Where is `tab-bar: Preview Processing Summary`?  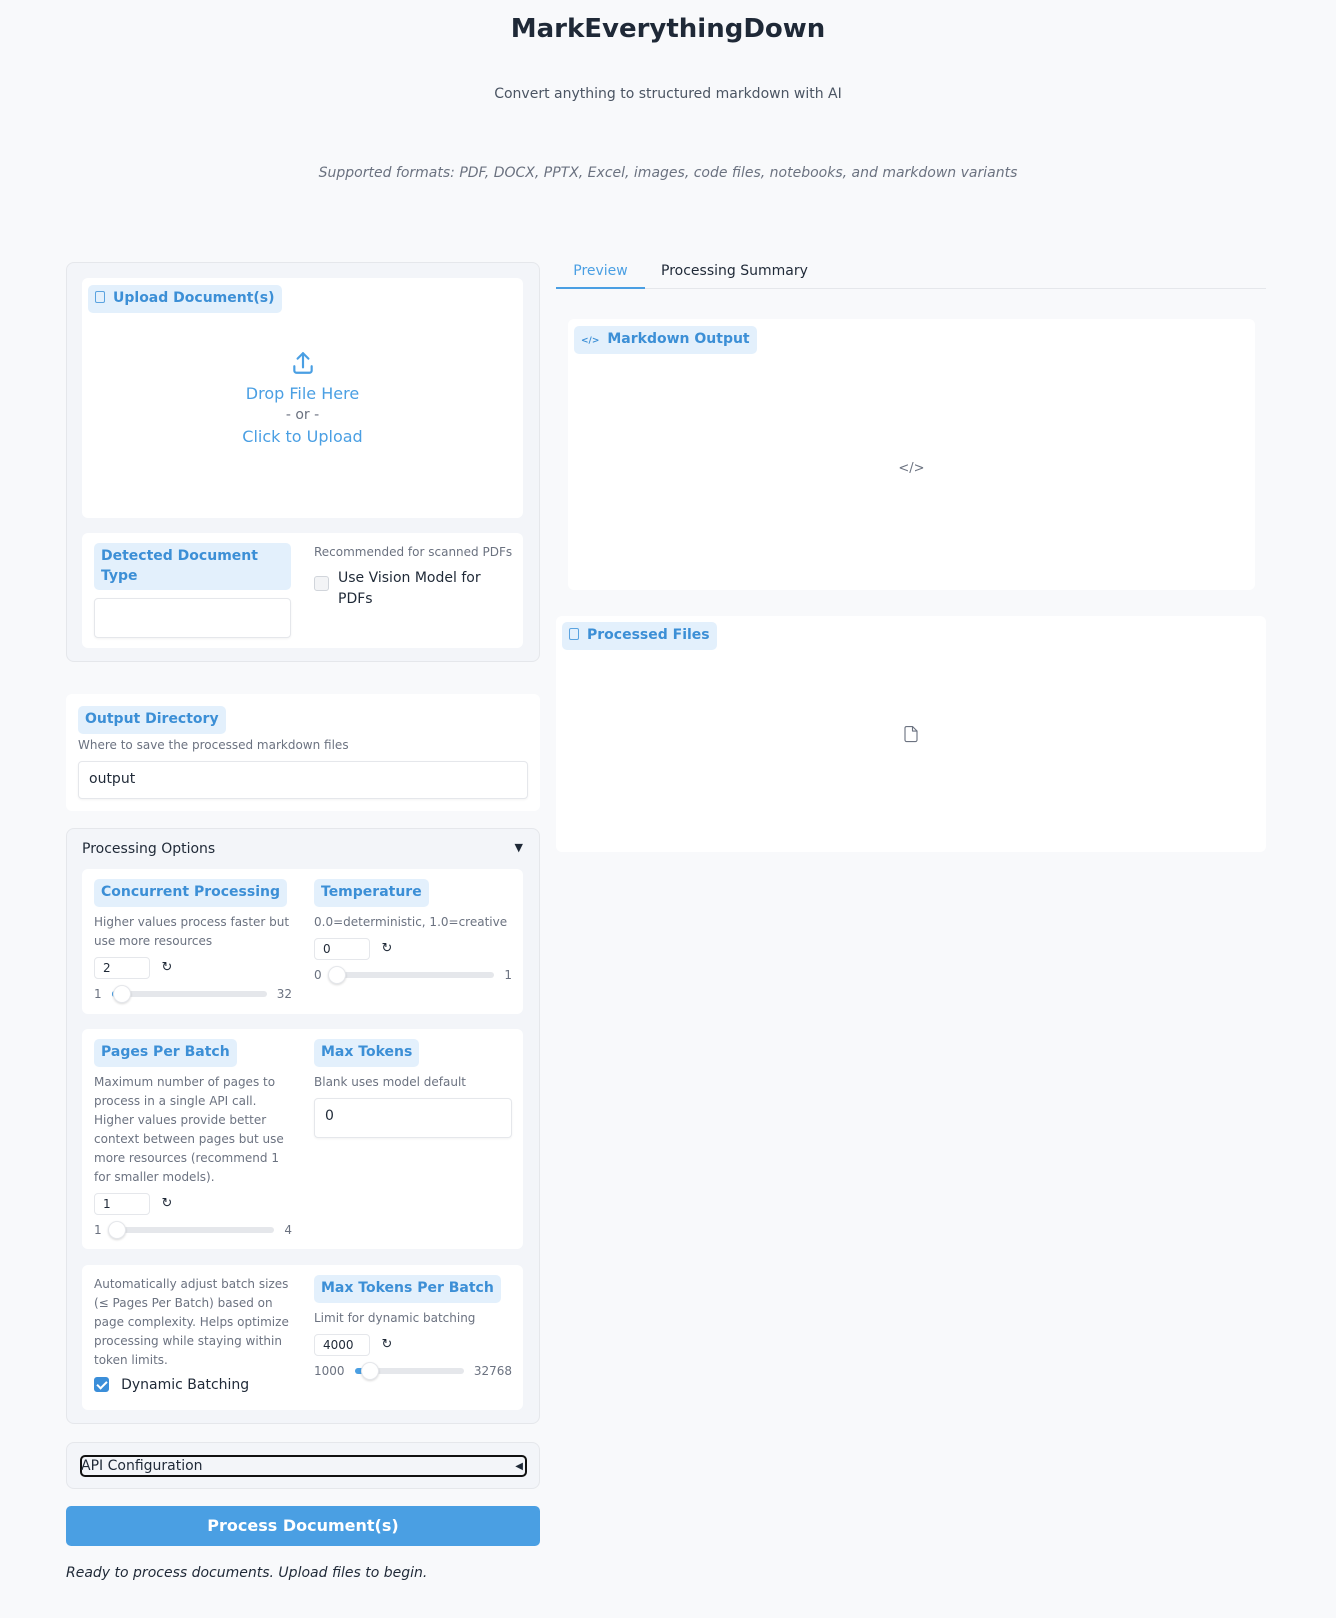
tab-bar: Preview Processing Summary is located at coordinates (911, 272).